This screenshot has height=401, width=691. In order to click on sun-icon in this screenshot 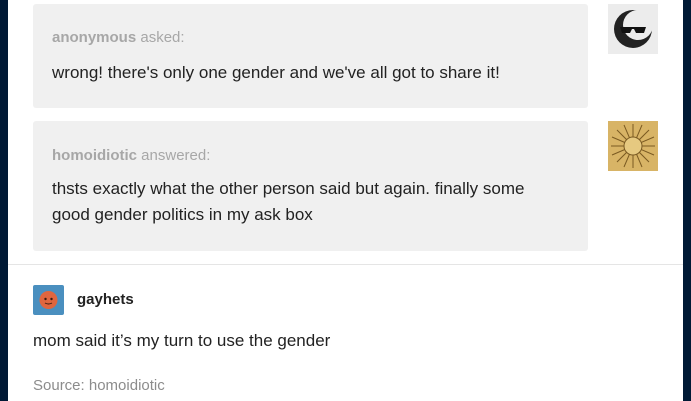, I will do `click(633, 146)`.